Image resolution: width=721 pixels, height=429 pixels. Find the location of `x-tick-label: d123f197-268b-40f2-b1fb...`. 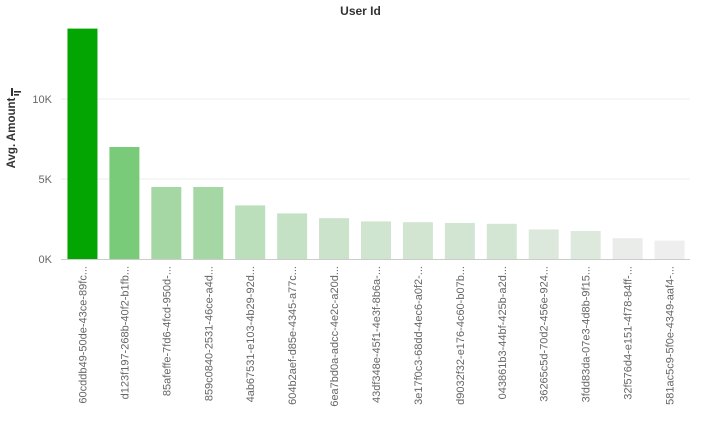

x-tick-label: d123f197-268b-40f2-b1fb... is located at coordinates (125, 332).